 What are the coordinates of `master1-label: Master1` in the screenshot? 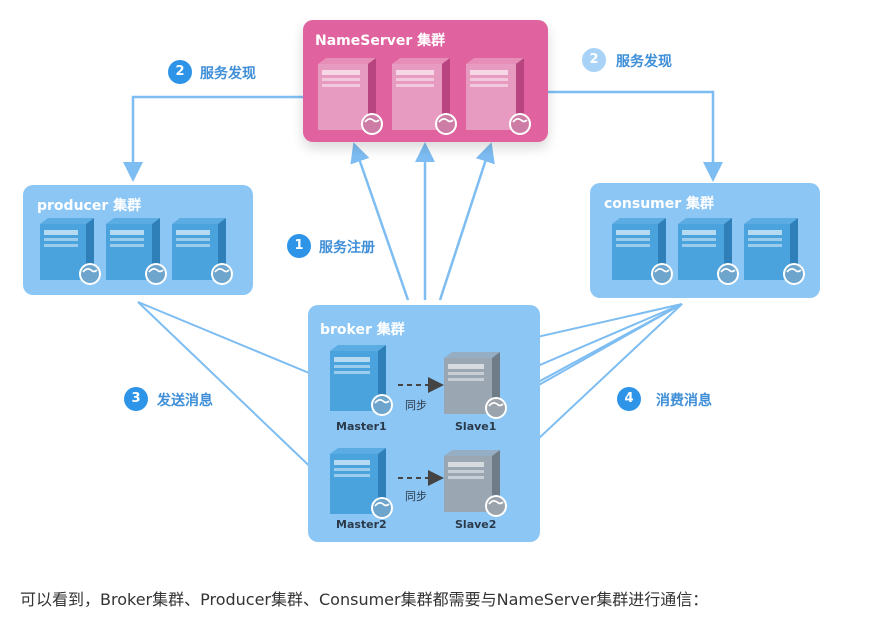 It's located at (361, 426).